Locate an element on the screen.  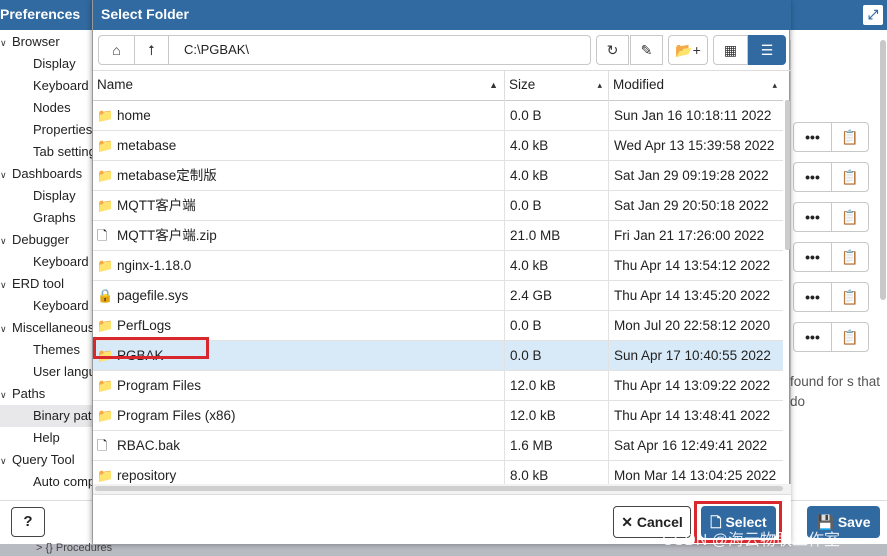
preferences-title: Preferences is located at coordinates (40, 14).